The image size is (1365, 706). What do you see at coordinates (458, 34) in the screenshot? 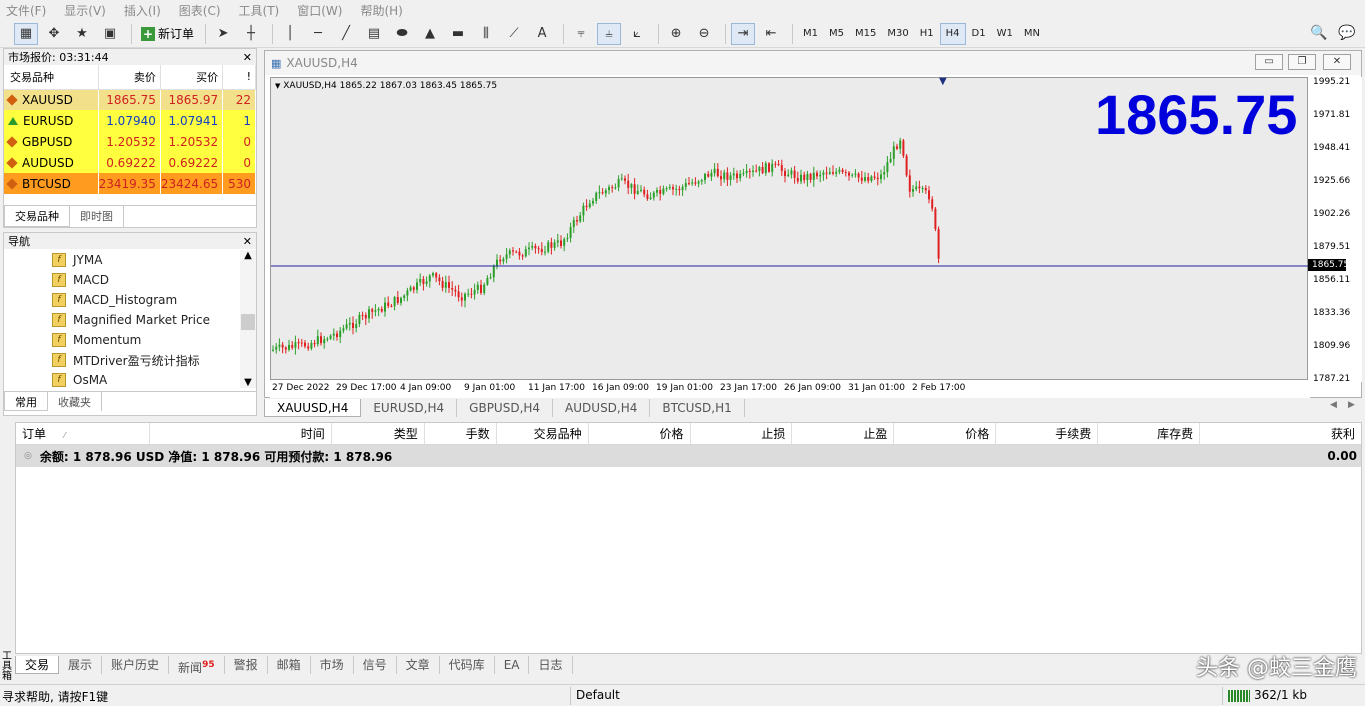
I see `rectangle-icon: ▬` at bounding box center [458, 34].